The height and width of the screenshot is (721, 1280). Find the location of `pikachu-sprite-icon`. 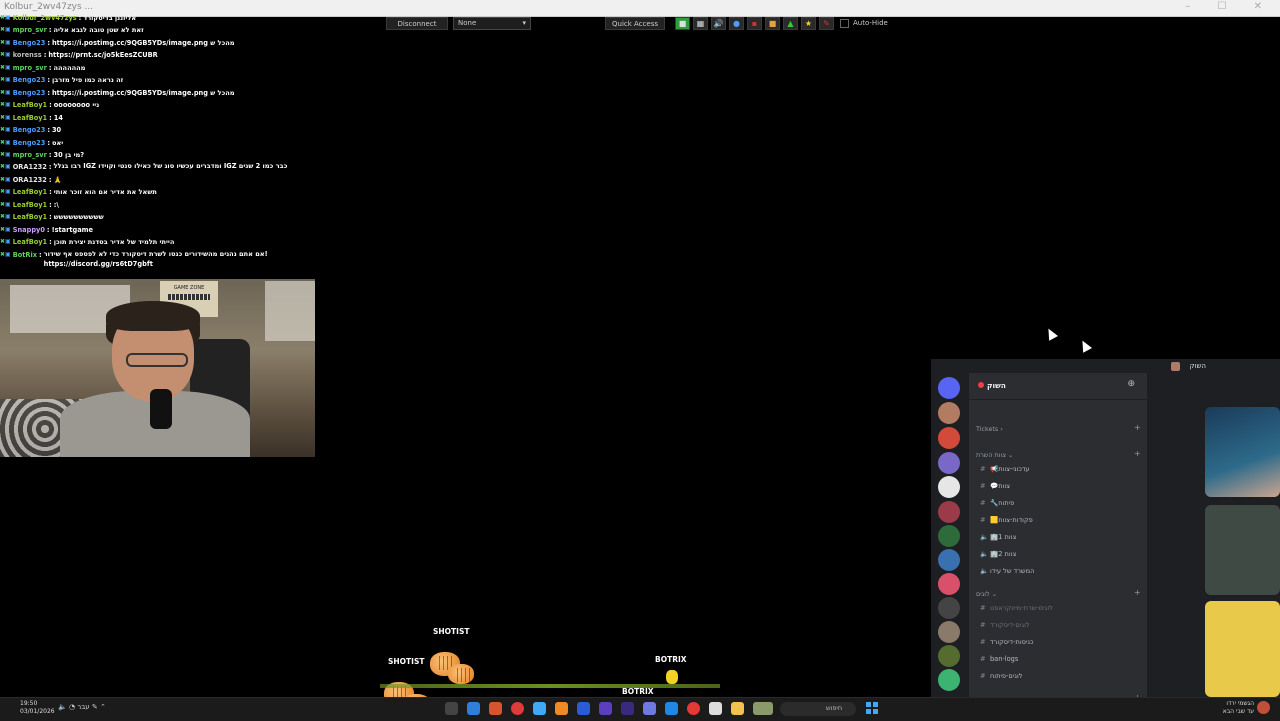

pikachu-sprite-icon is located at coordinates (672, 677).